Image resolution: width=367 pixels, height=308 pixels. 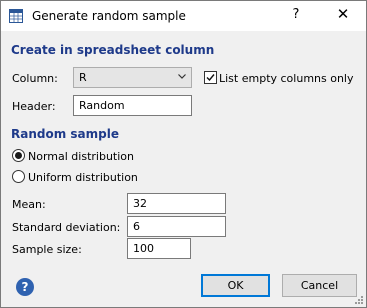 I want to click on column-select: R, so click(x=132, y=77).